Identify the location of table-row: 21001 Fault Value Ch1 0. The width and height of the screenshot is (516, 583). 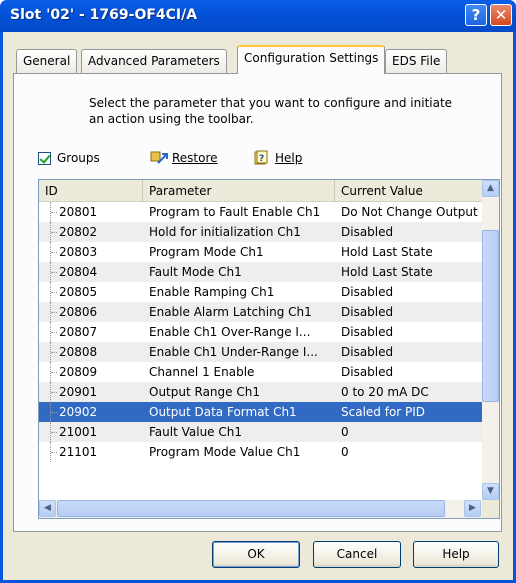
(260, 432).